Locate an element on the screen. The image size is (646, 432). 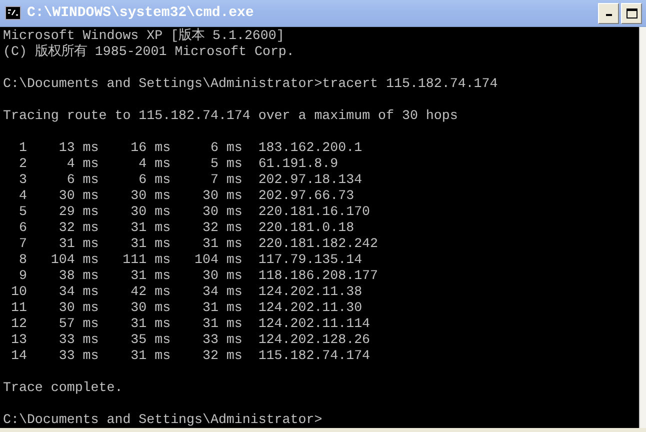
hop-address: 183.162.200.1 is located at coordinates (310, 148).